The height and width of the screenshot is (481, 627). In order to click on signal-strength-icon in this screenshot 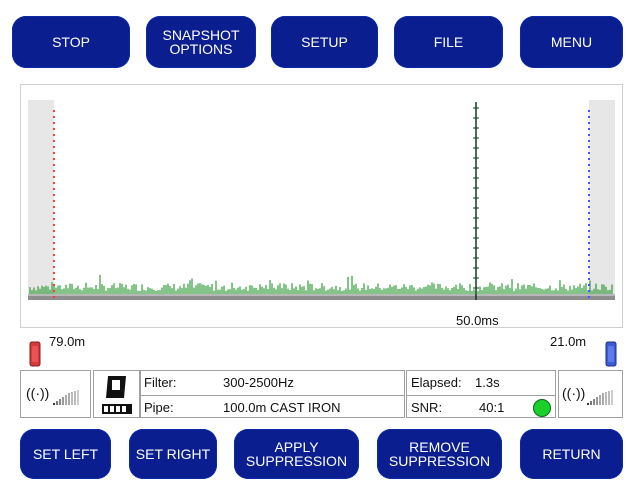, I will do `click(66, 397)`.